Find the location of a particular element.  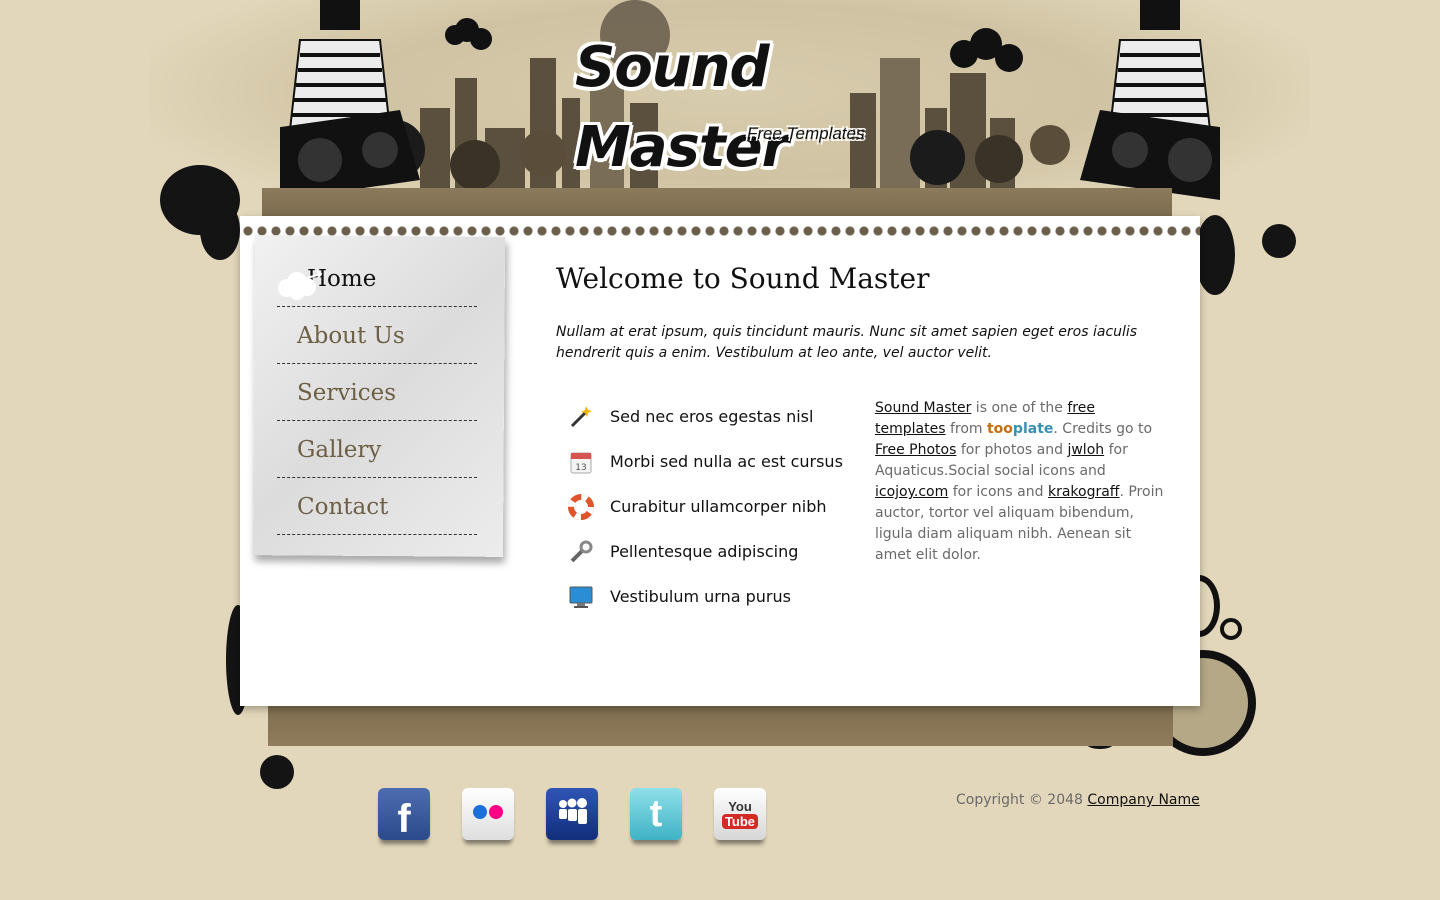

twitter-icon: t is located at coordinates (656, 813).